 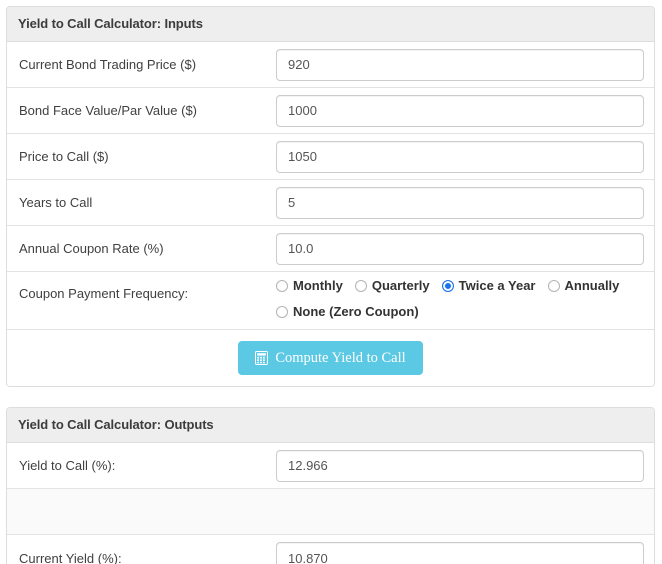 I want to click on radio-option-none-zero-coupon: None (Zero Coupon), so click(x=347, y=312).